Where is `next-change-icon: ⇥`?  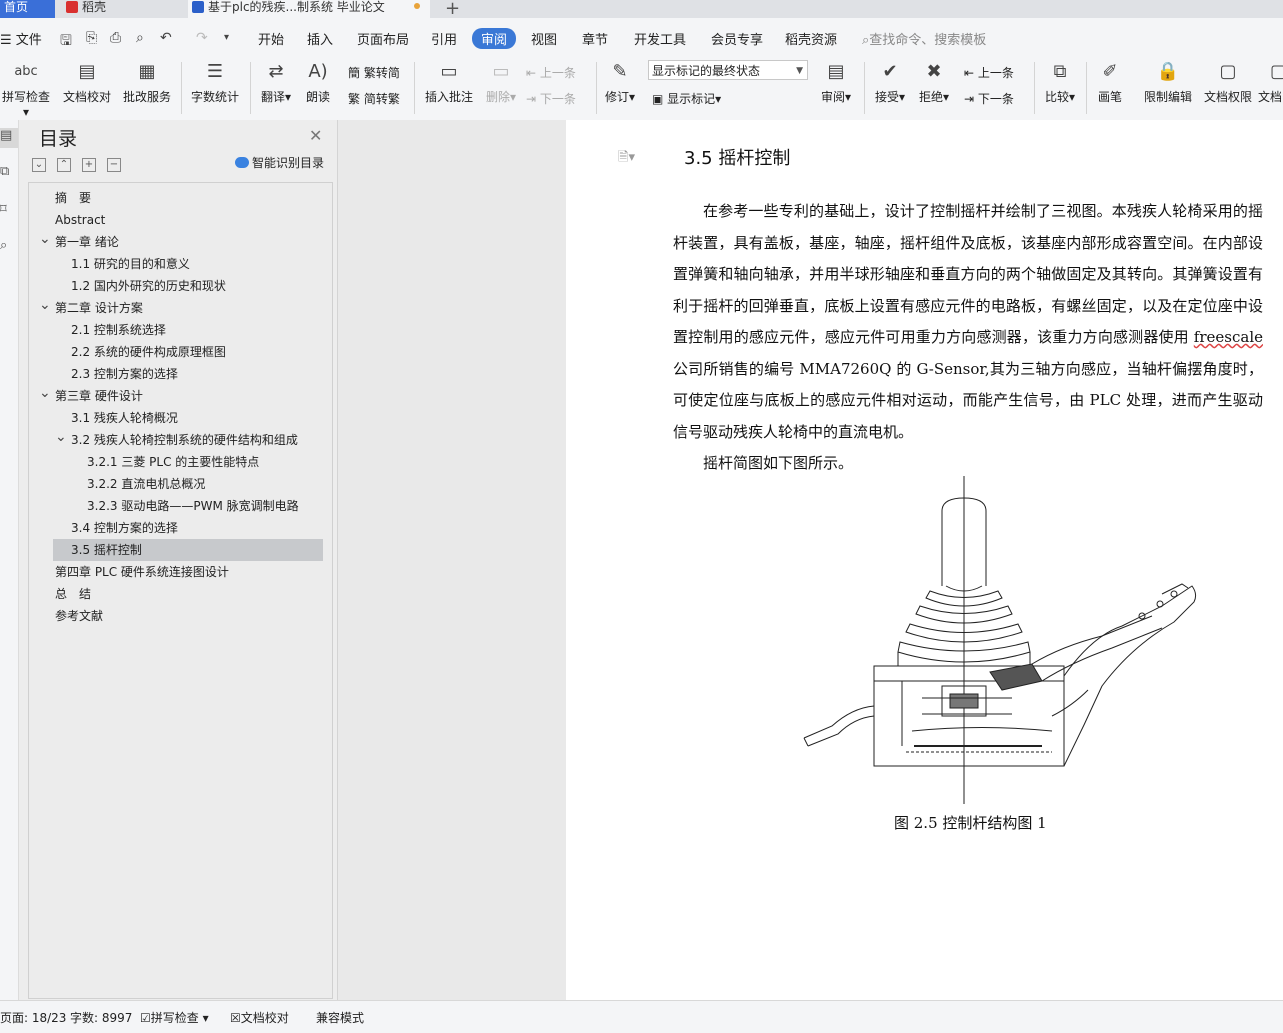
next-change-icon: ⇥ is located at coordinates (971, 99).